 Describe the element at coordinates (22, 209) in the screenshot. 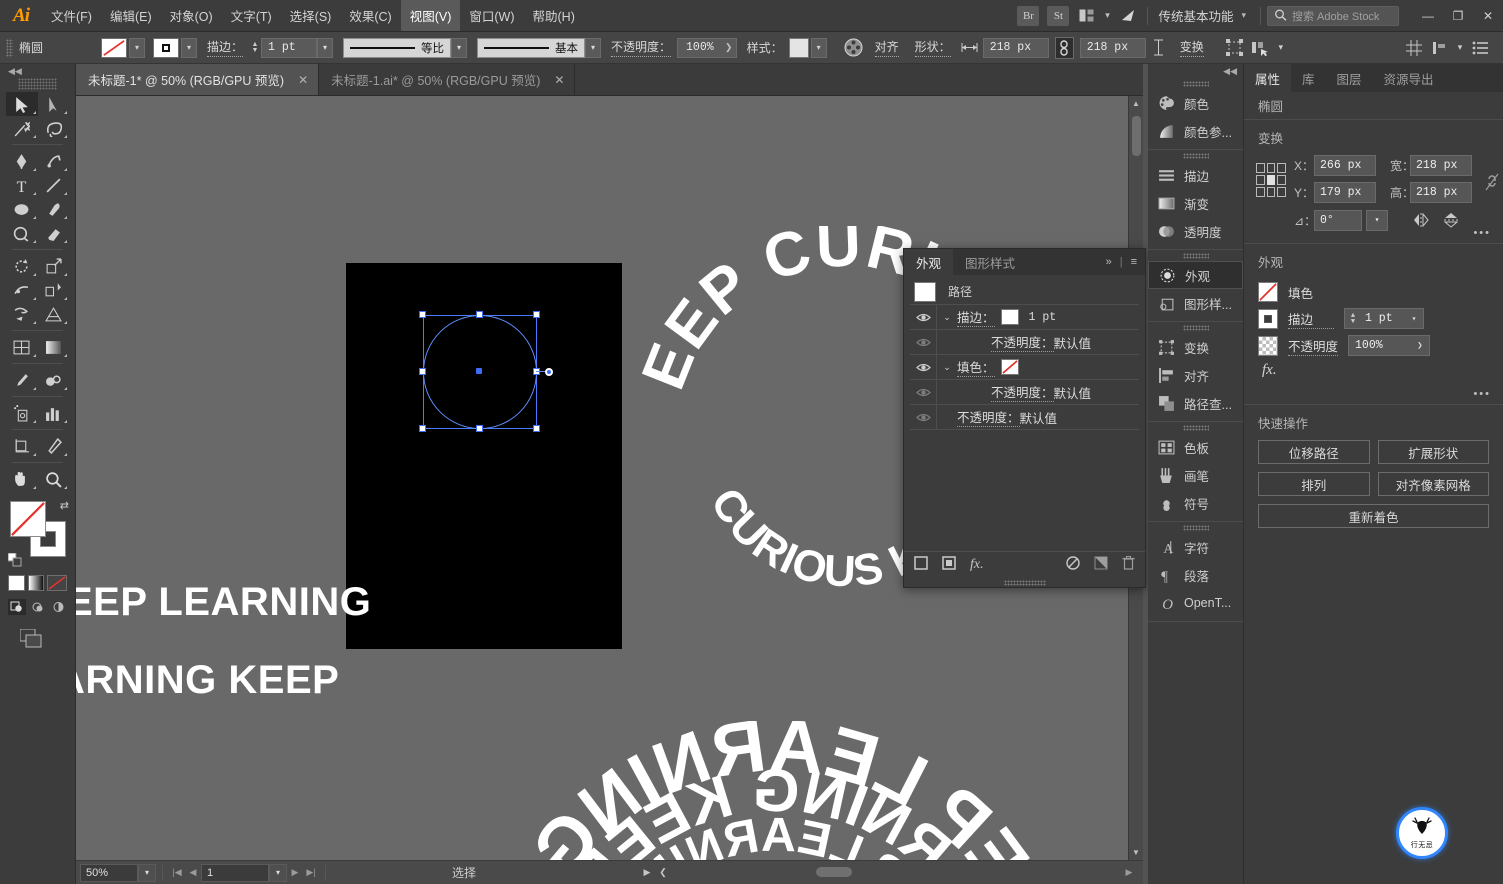

I see `ellipse-tool` at that location.